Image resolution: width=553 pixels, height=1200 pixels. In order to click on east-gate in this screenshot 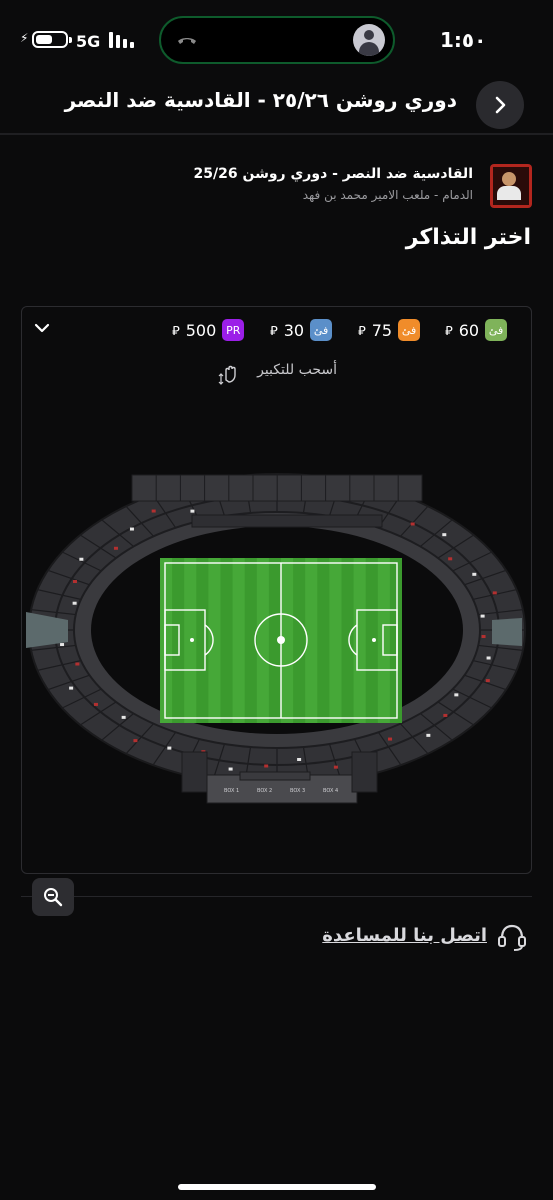, I will do `click(507, 632)`.